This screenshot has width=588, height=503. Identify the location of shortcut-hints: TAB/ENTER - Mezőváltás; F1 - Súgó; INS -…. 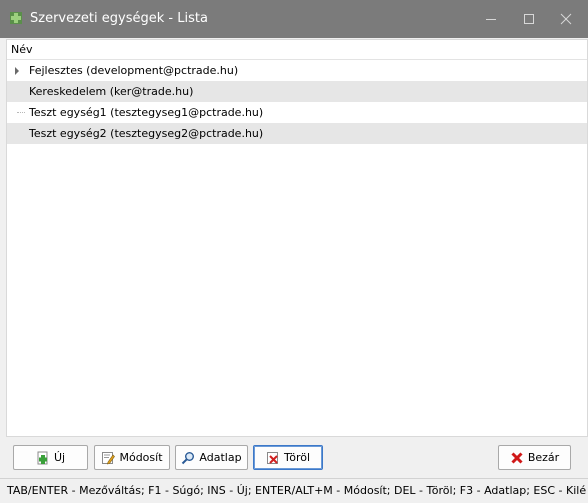
(297, 490).